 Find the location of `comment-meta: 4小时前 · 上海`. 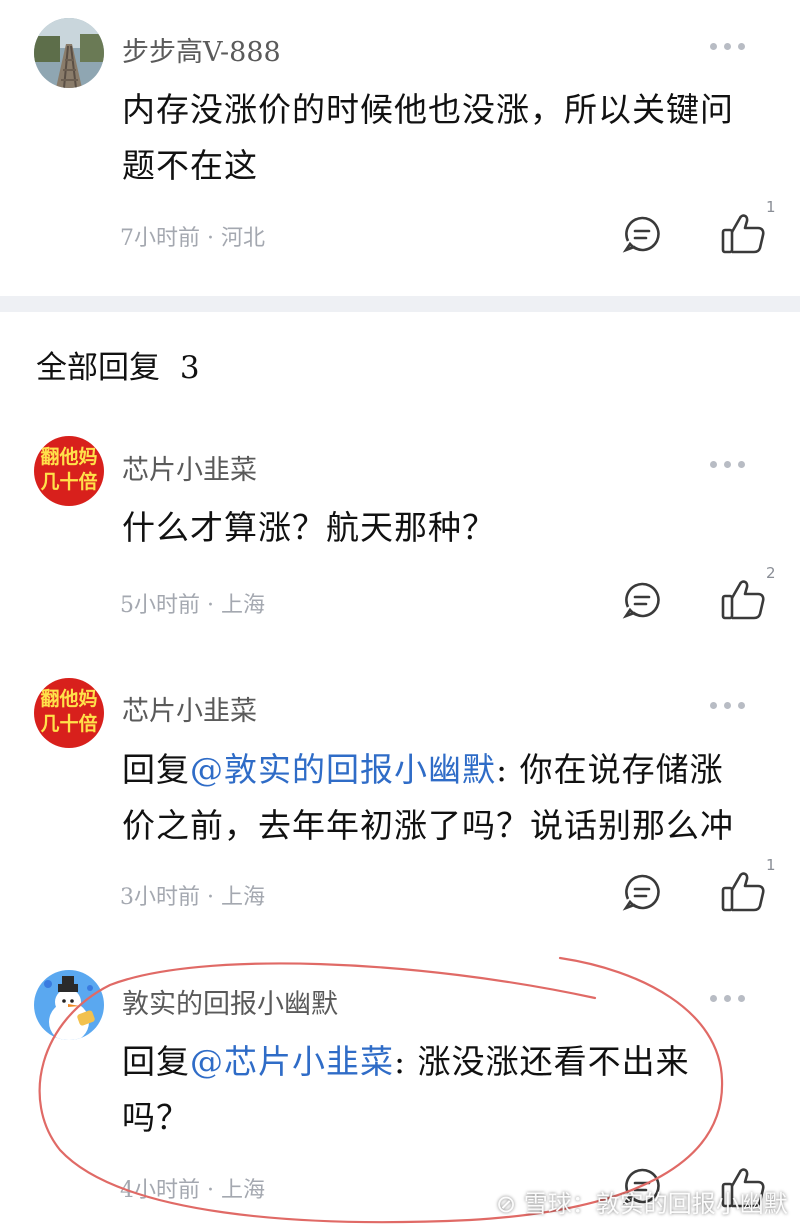

comment-meta: 4小时前 · 上海 is located at coordinates (192, 1188).